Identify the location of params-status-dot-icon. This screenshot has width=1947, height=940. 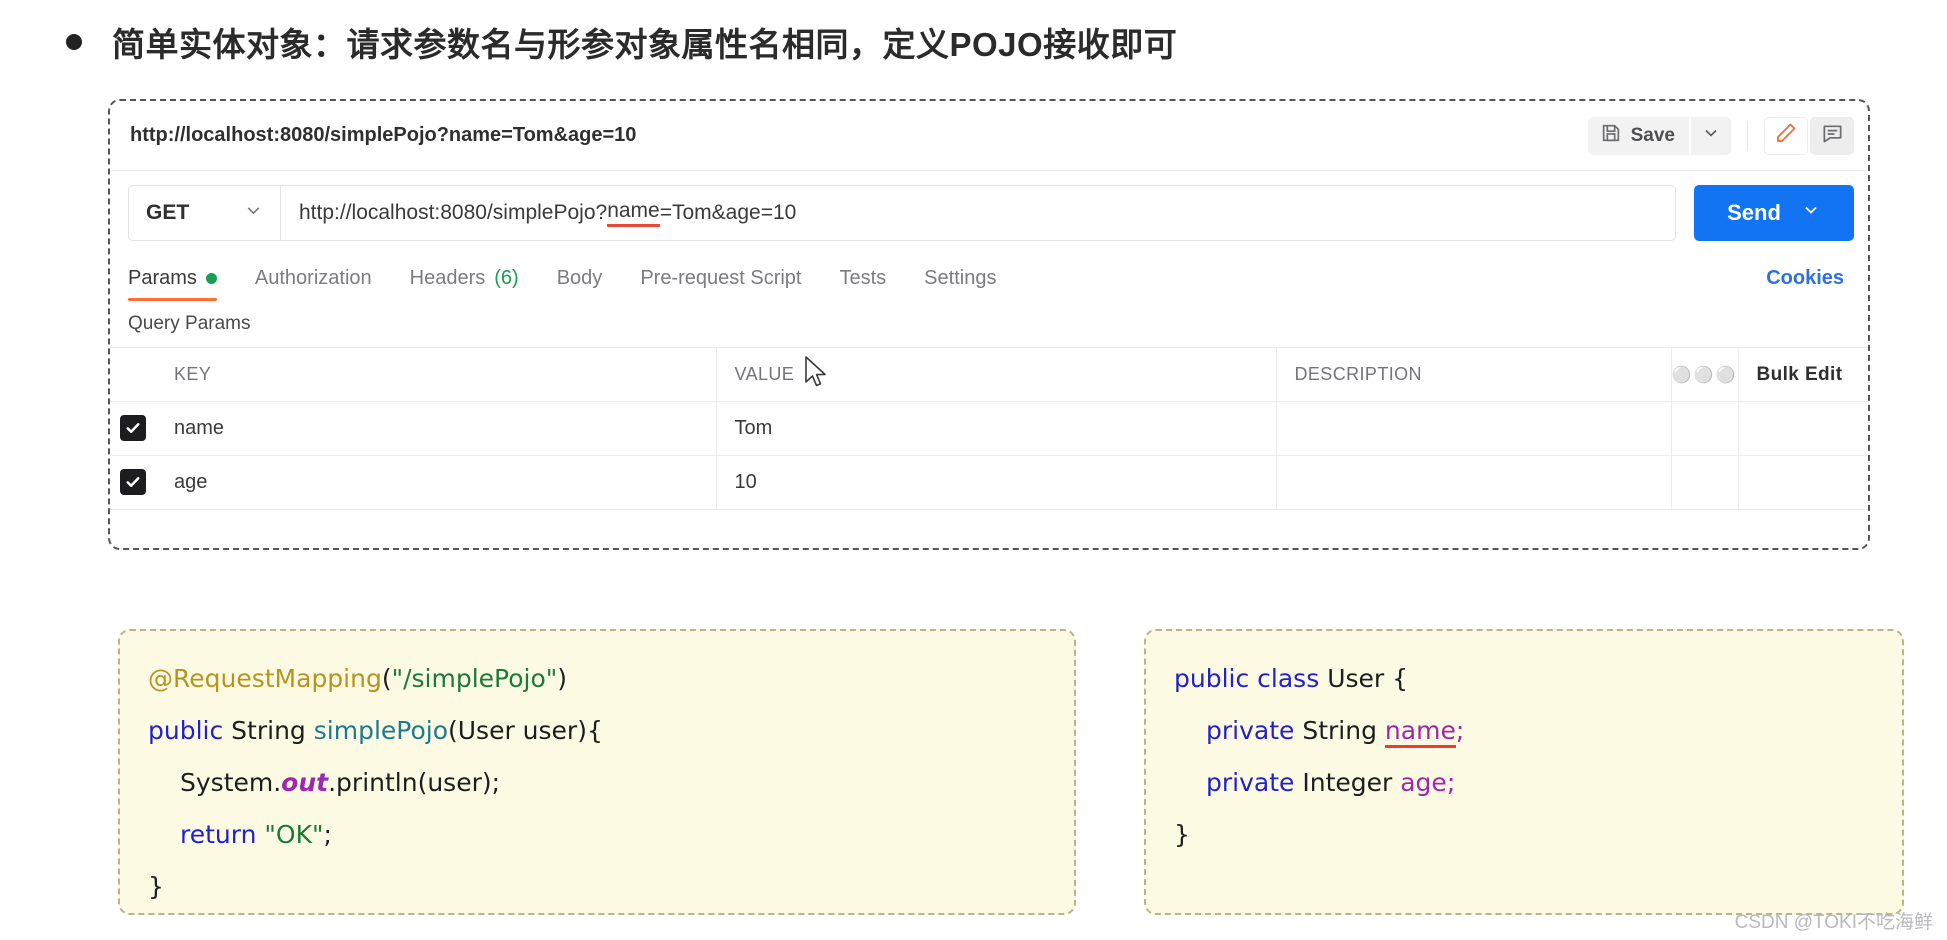
(211, 278).